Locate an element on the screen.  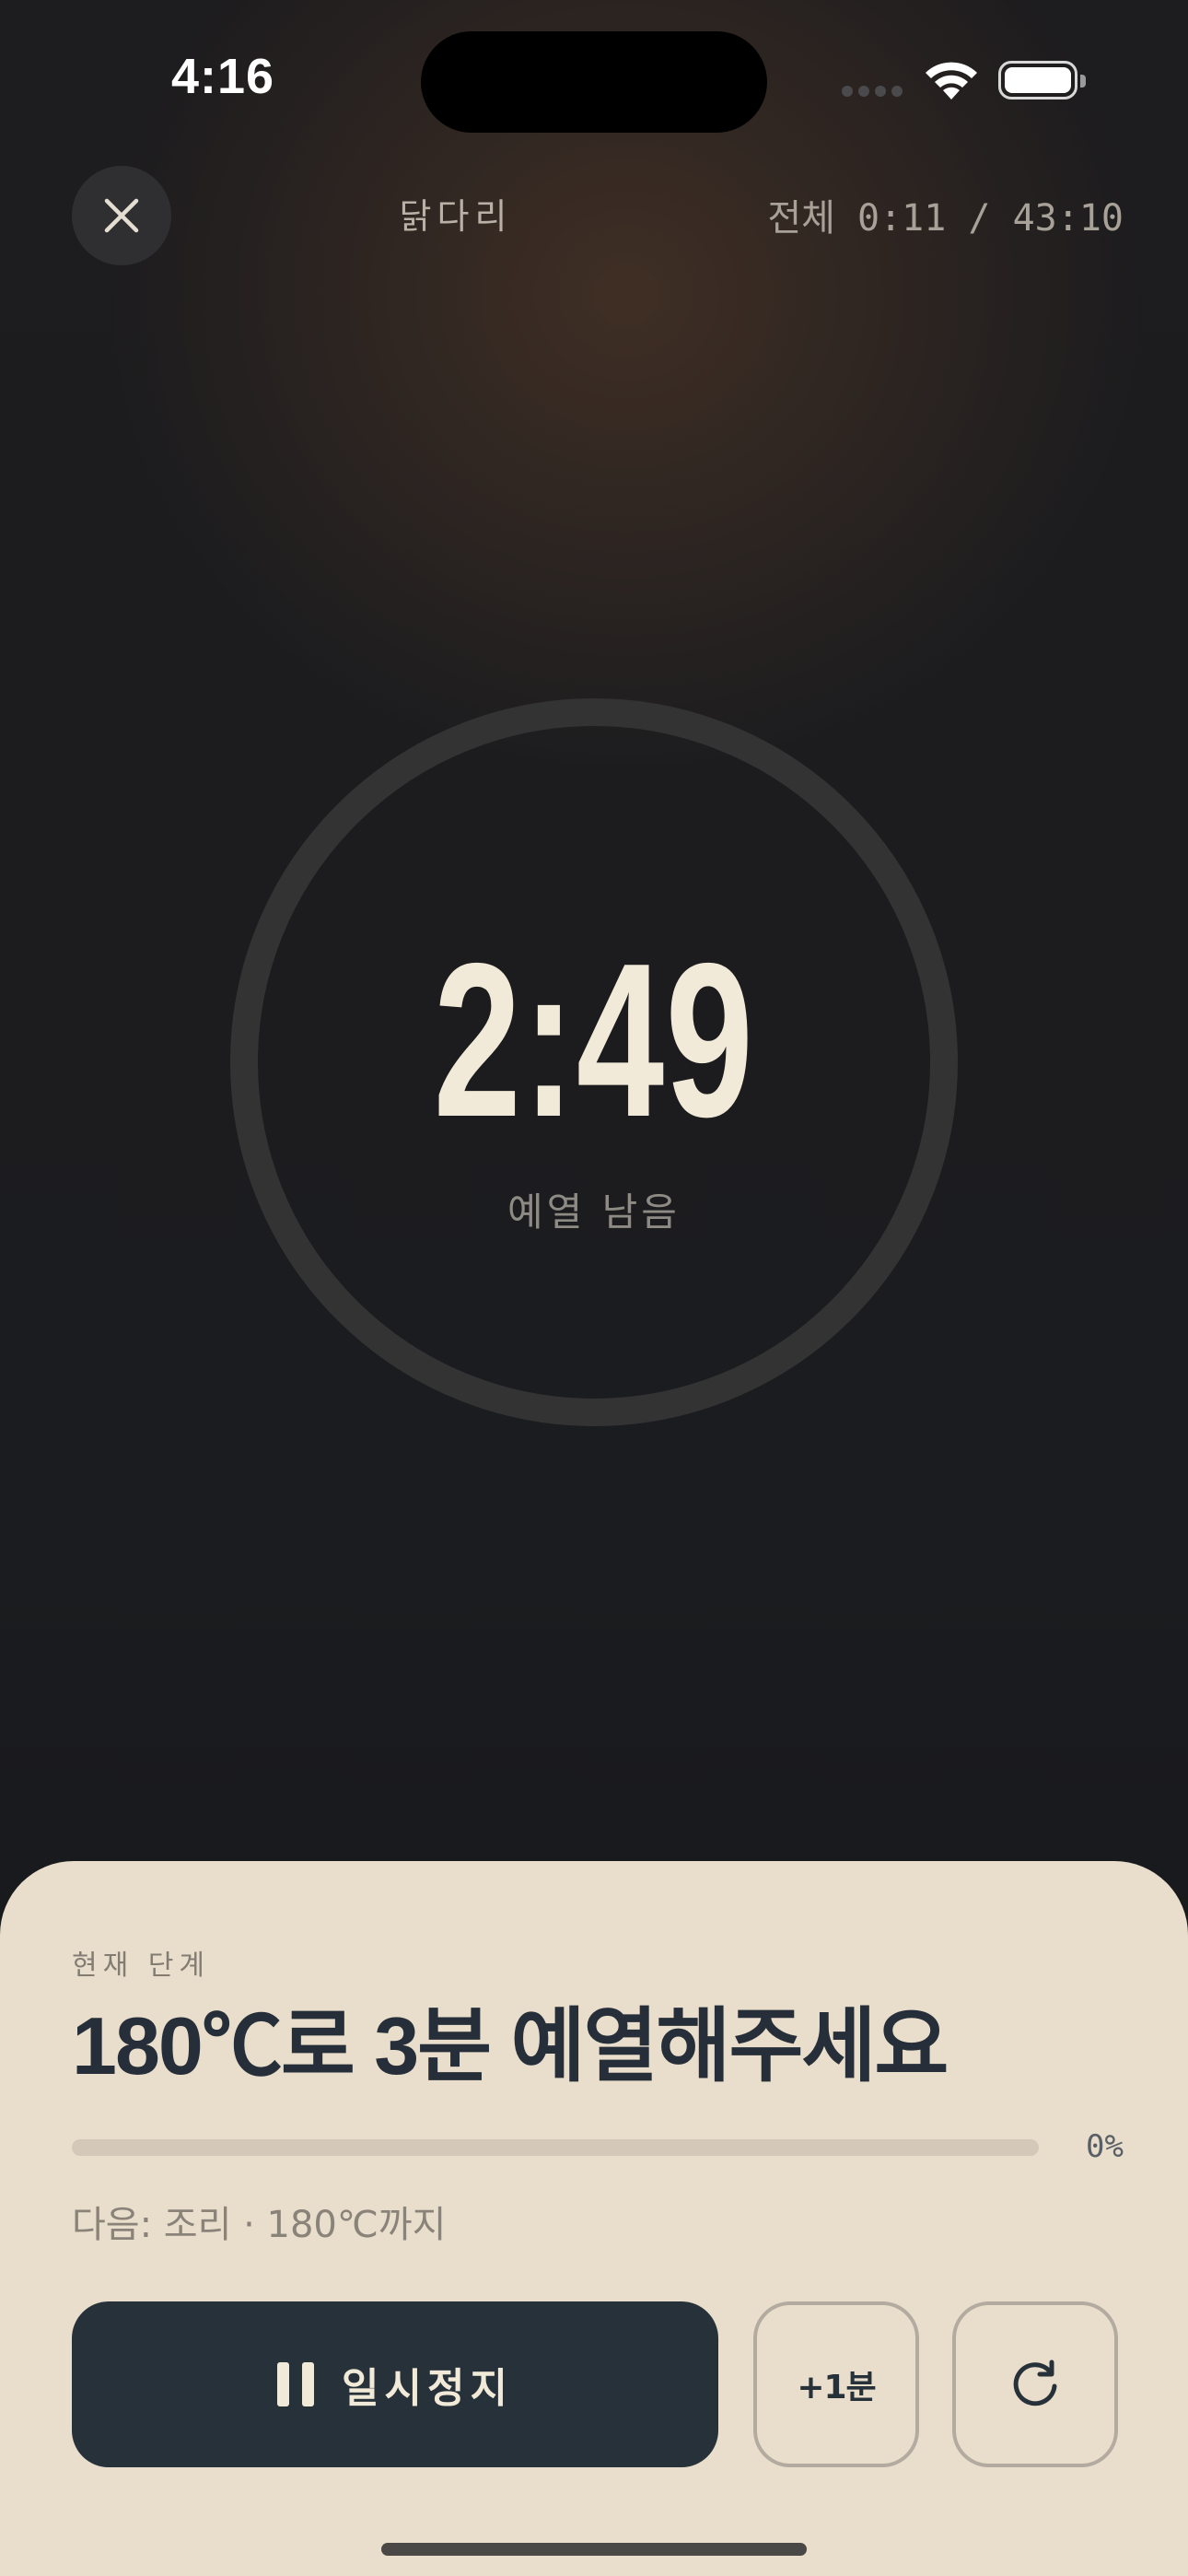
wifi-icon is located at coordinates (951, 81).